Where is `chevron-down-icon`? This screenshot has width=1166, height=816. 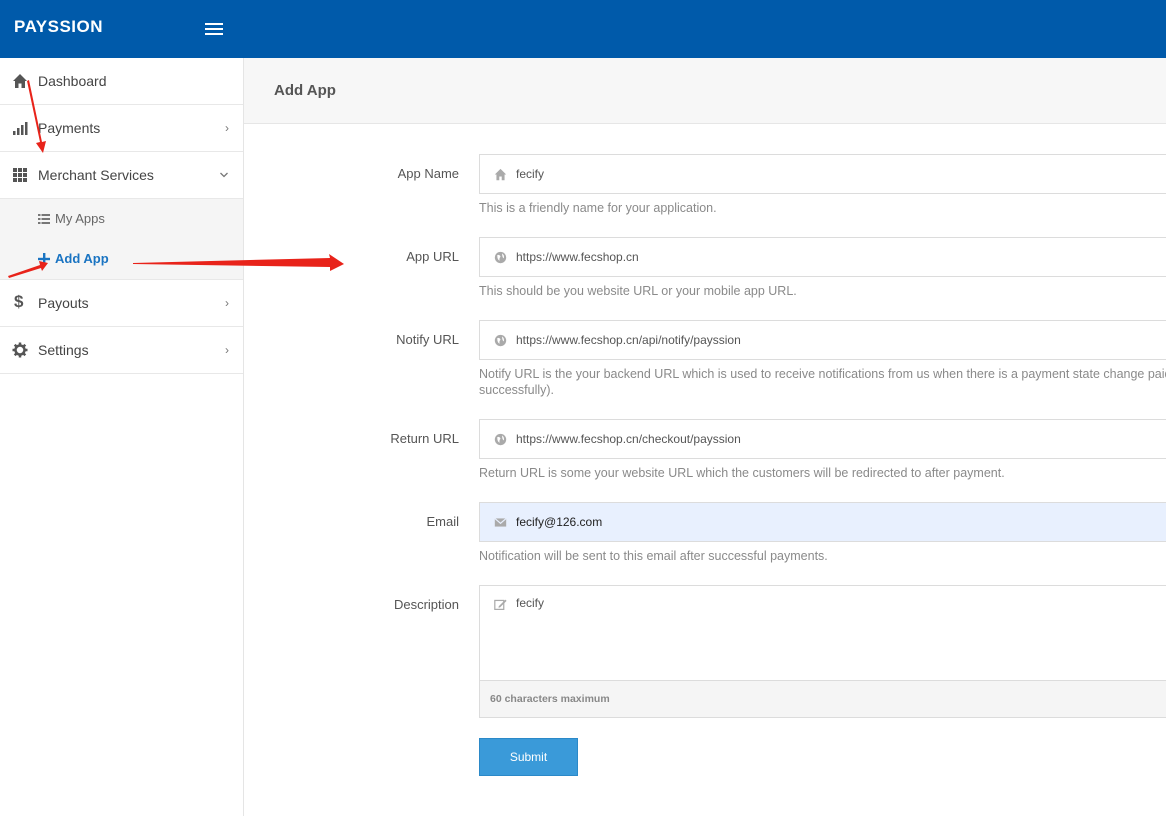
chevron-down-icon is located at coordinates (224, 175).